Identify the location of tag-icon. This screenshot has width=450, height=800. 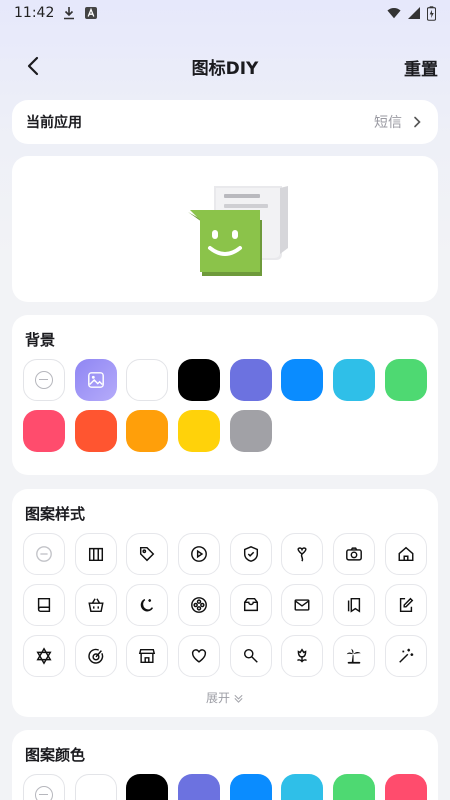
(147, 554).